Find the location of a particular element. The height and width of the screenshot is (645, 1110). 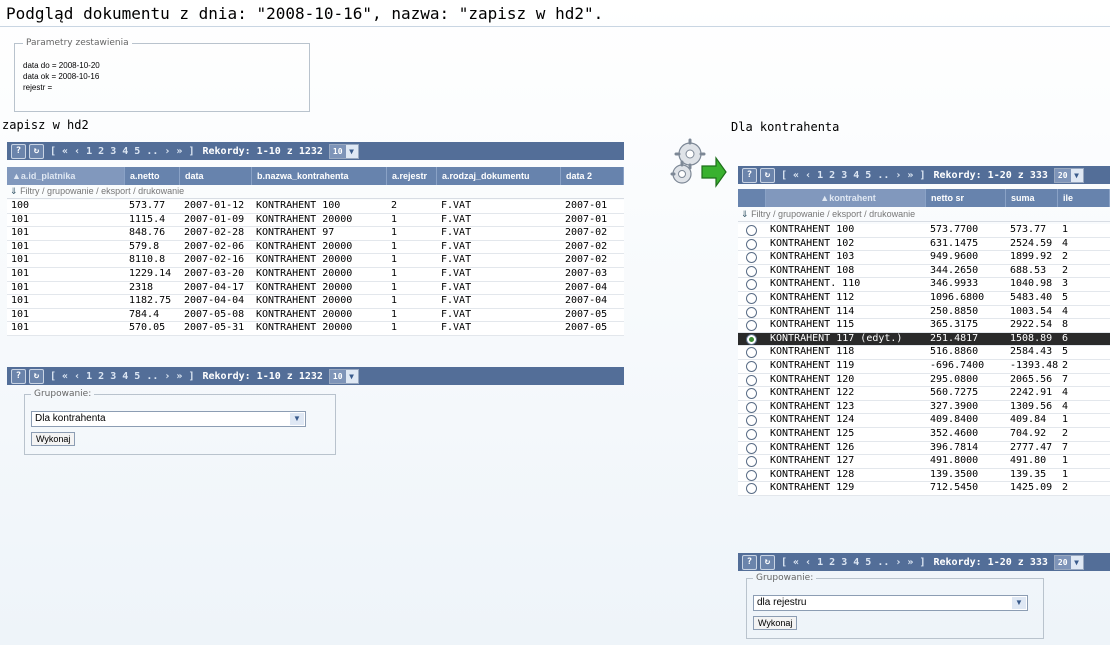

table-row: KONTRAHENT 115 365.3175 2922.54 8 is located at coordinates (924, 326).